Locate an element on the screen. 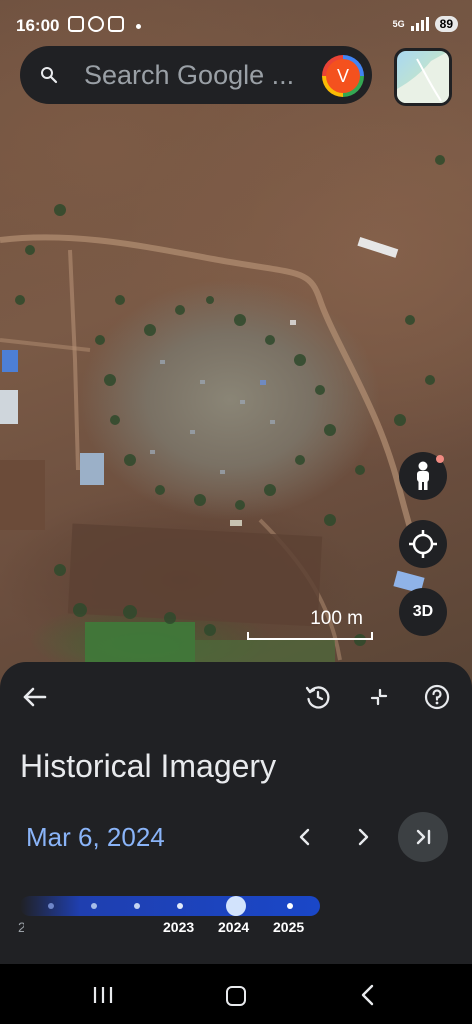  system-indicators: 5G 89 is located at coordinates (425, 24).